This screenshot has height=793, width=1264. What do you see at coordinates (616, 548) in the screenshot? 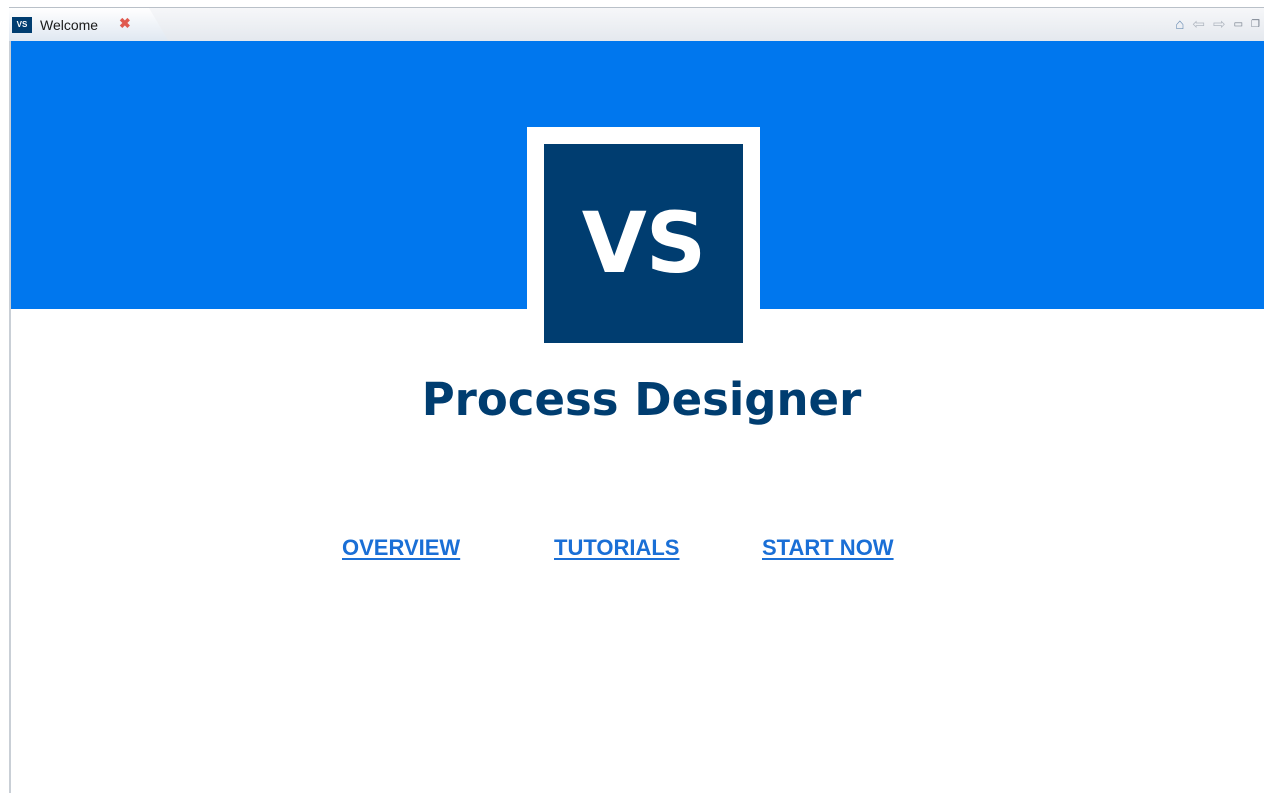
I see `tutorials-link: TUTORIALS` at bounding box center [616, 548].